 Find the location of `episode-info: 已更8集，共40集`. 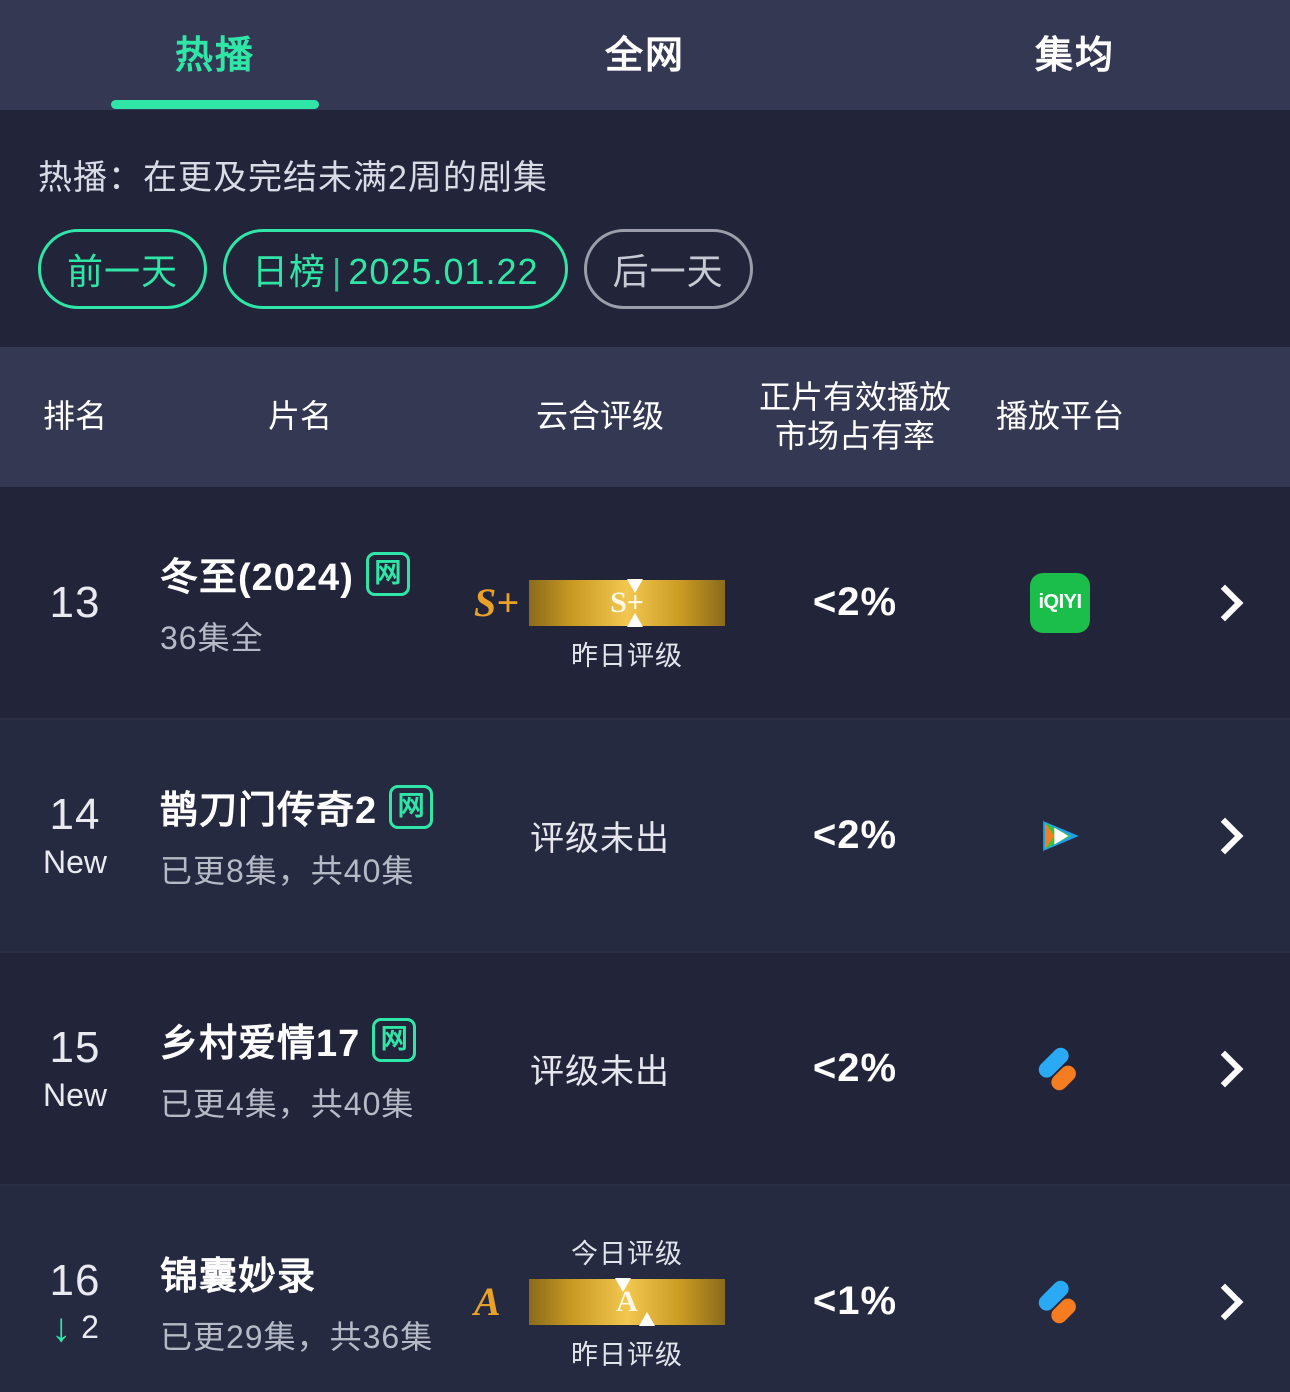

episode-info: 已更8集，共40集 is located at coordinates (287, 871).